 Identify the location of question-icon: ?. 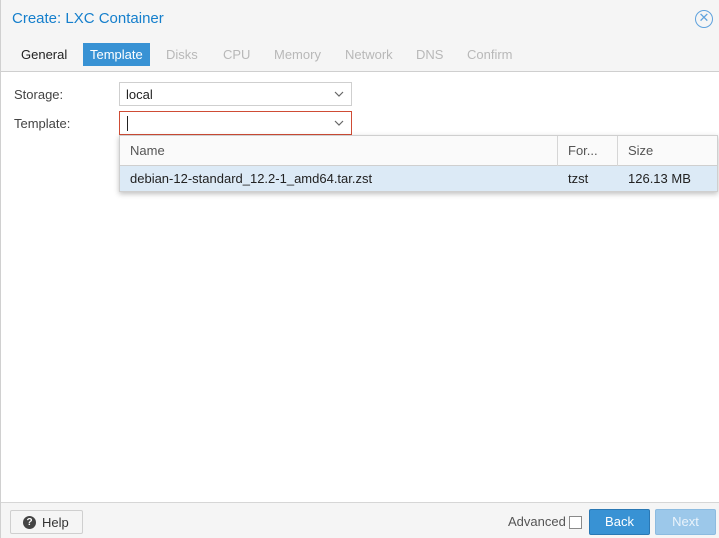
(29, 522).